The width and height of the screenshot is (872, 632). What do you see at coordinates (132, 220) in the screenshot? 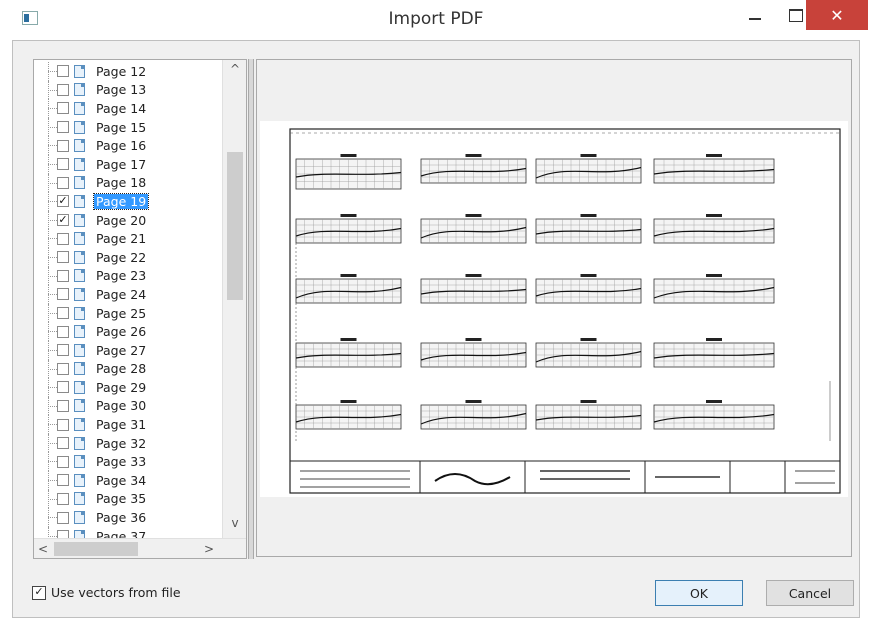
I see `page-tree-item: ✓ Page 20` at bounding box center [132, 220].